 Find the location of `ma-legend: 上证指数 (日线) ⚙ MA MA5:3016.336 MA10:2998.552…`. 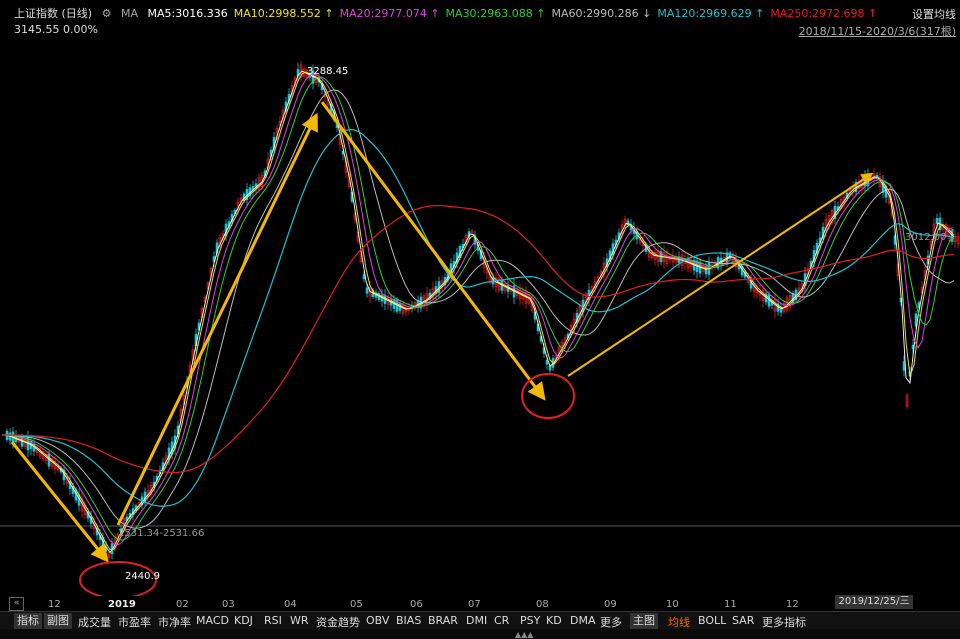

ma-legend: 上证指数 (日线) ⚙ MA MA5:3016.336 MA10:2998.552… is located at coordinates (451, 13).